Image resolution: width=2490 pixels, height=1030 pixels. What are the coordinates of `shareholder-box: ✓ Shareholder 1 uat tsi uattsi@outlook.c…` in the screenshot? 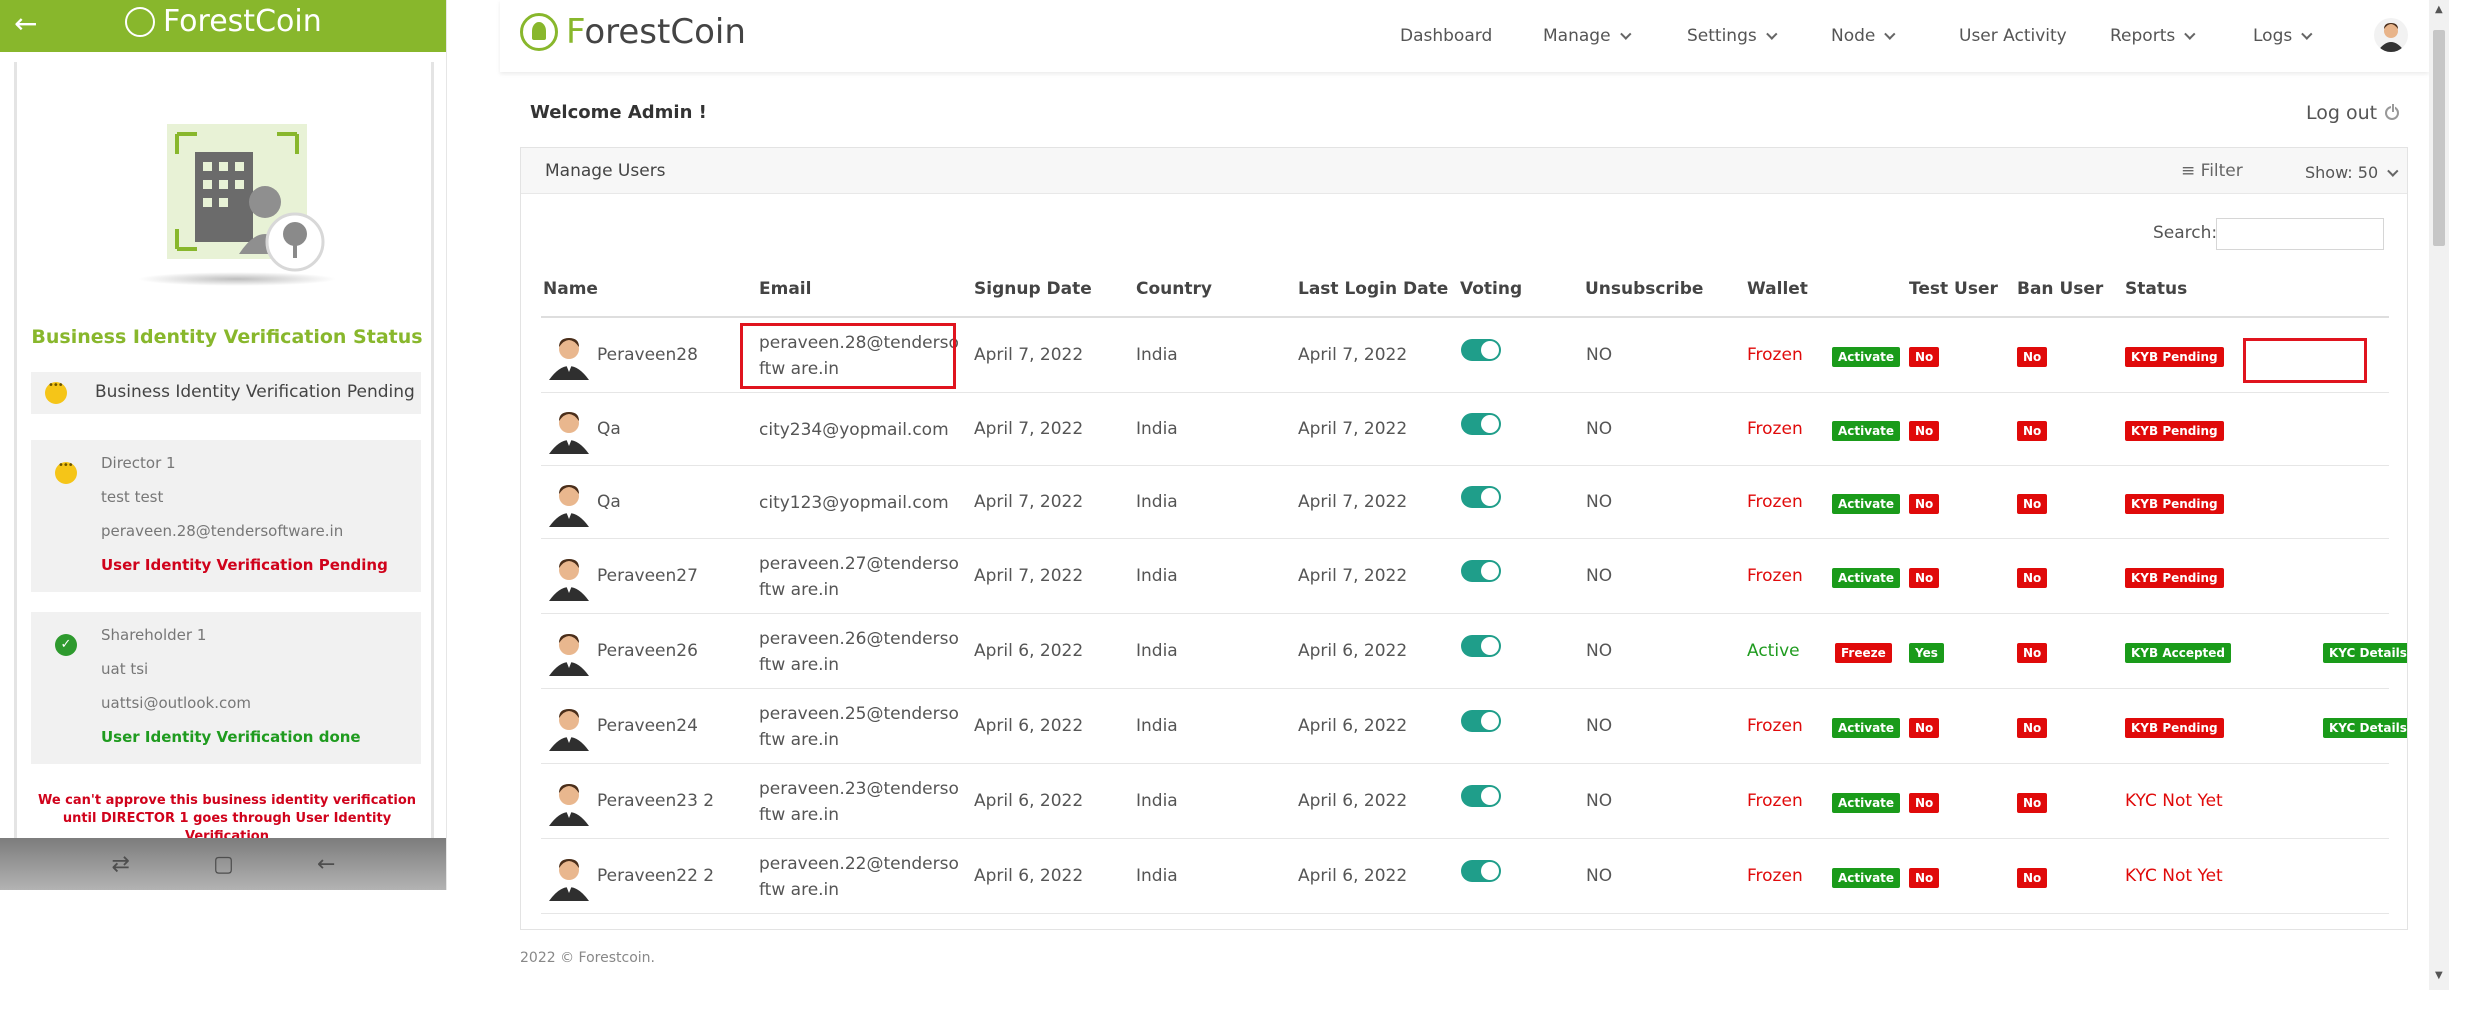 It's located at (226, 688).